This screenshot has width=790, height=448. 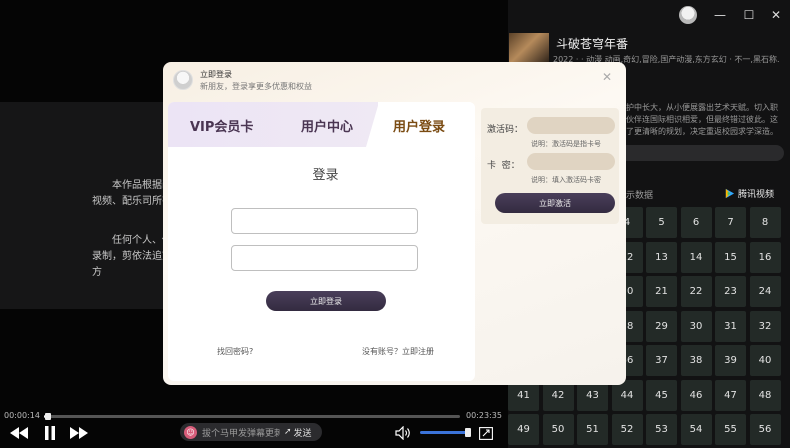 What do you see at coordinates (523, 429) in the screenshot?
I see `episode-button: 49` at bounding box center [523, 429].